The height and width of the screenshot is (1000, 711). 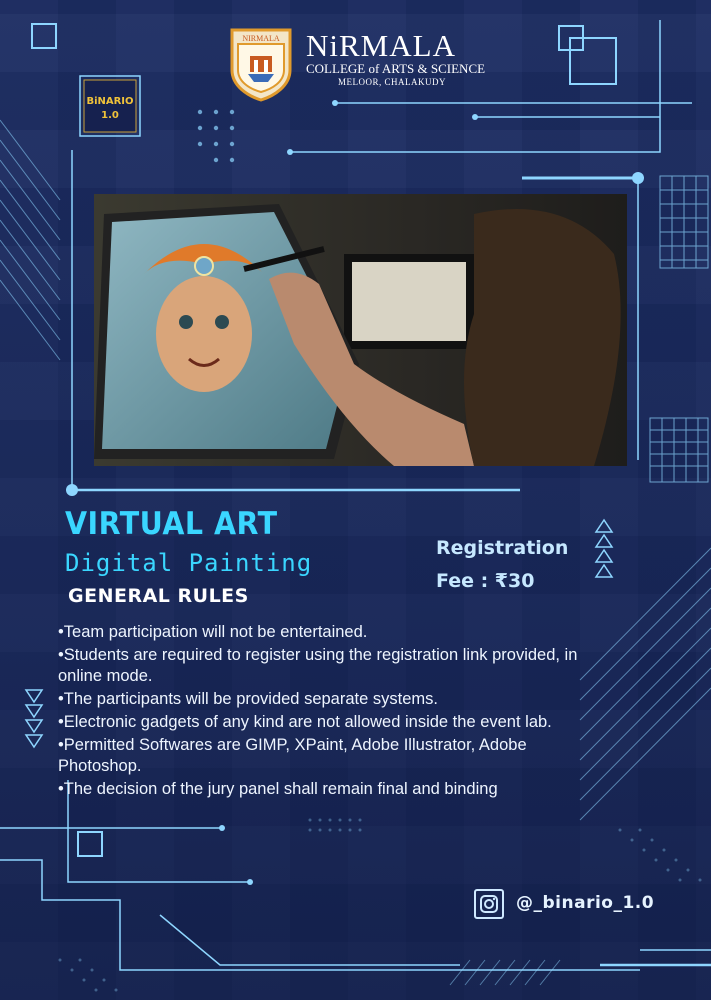 I want to click on instagram-icon, so click(x=489, y=904).